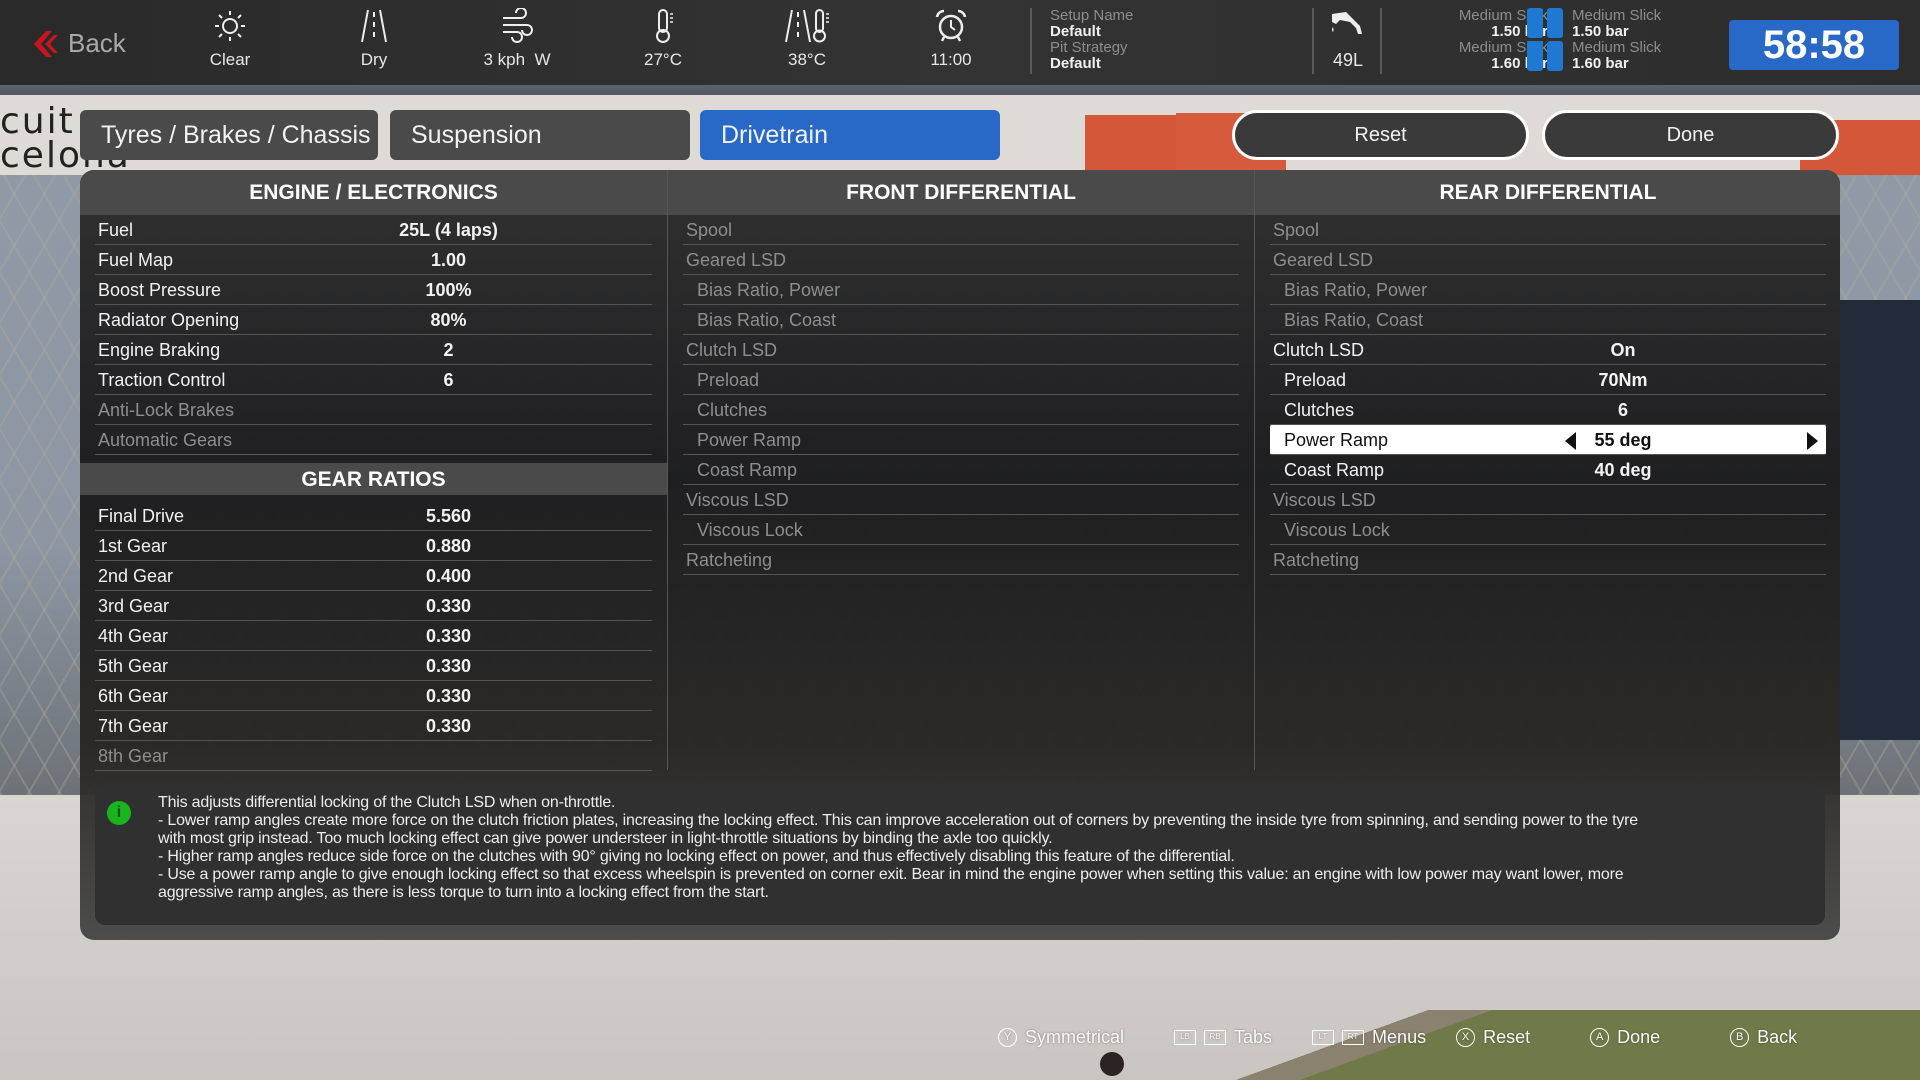 The height and width of the screenshot is (1080, 1920). What do you see at coordinates (737, 500) in the screenshot?
I see `setting-label: Viscous LSD` at bounding box center [737, 500].